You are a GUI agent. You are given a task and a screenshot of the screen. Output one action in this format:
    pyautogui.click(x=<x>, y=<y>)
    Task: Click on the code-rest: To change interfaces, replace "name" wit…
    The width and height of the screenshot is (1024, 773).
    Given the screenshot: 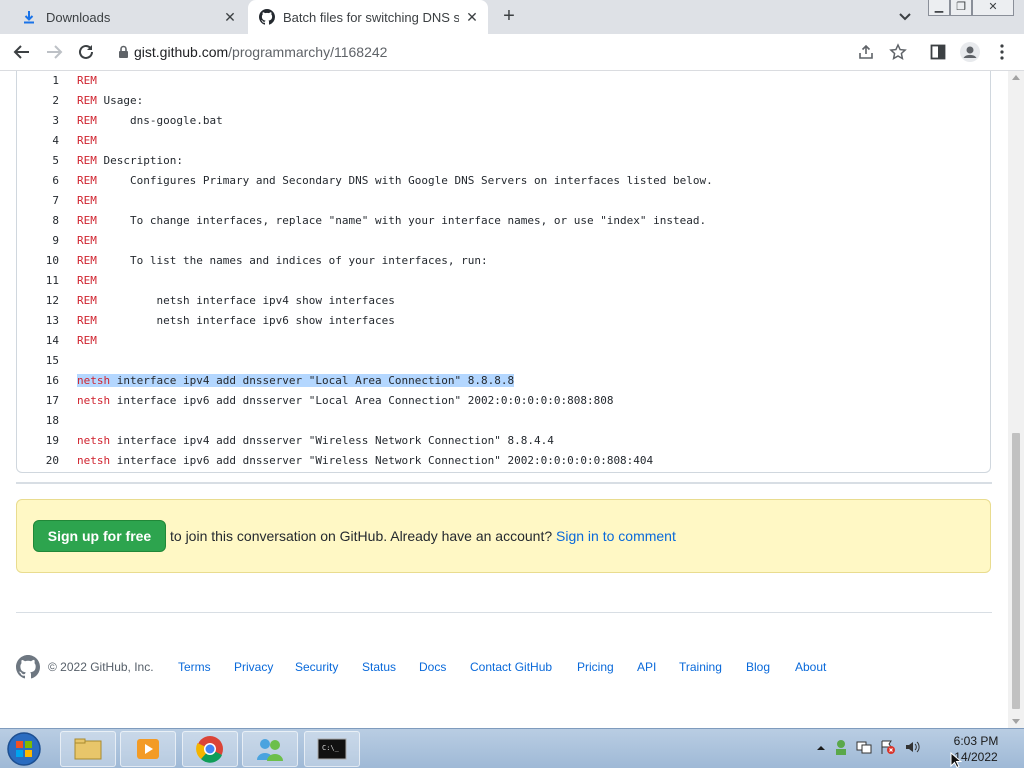 What is the action you would take?
    pyautogui.click(x=401, y=220)
    